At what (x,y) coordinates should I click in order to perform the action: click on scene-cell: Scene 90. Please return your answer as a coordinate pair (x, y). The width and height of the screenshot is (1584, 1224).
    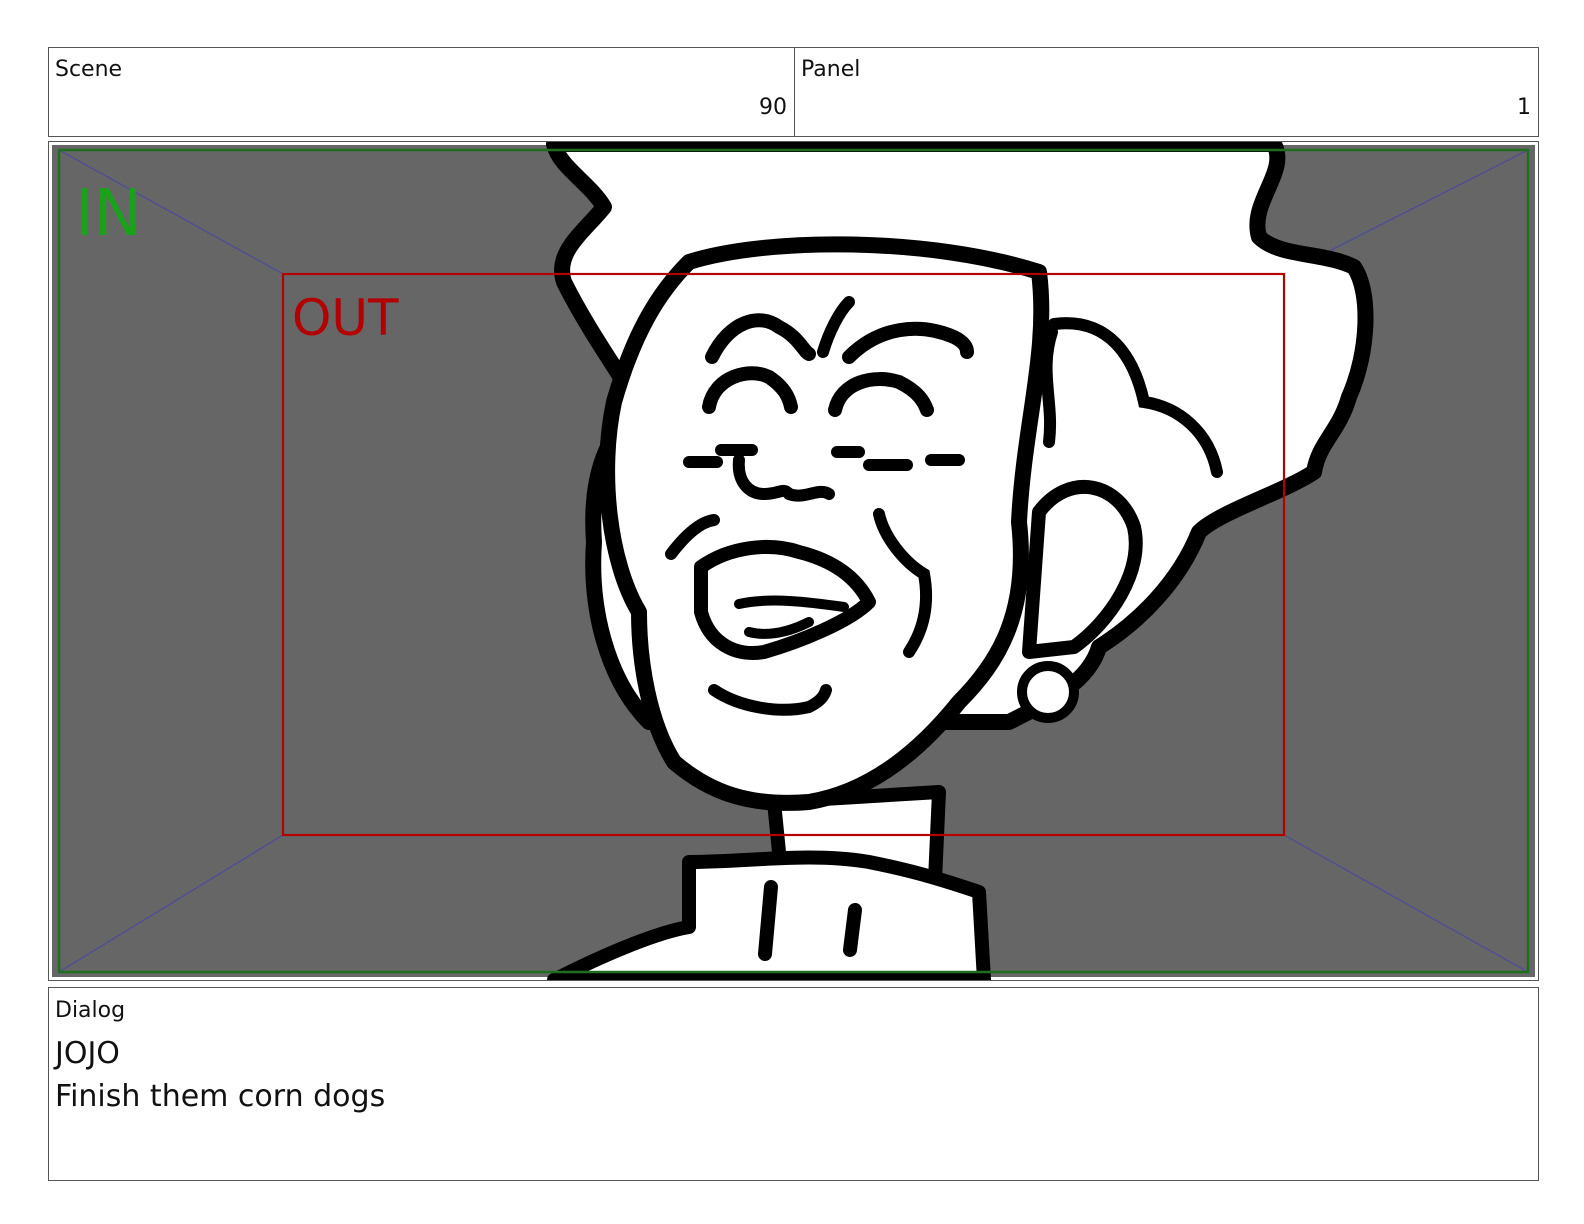
    Looking at the image, I should click on (422, 92).